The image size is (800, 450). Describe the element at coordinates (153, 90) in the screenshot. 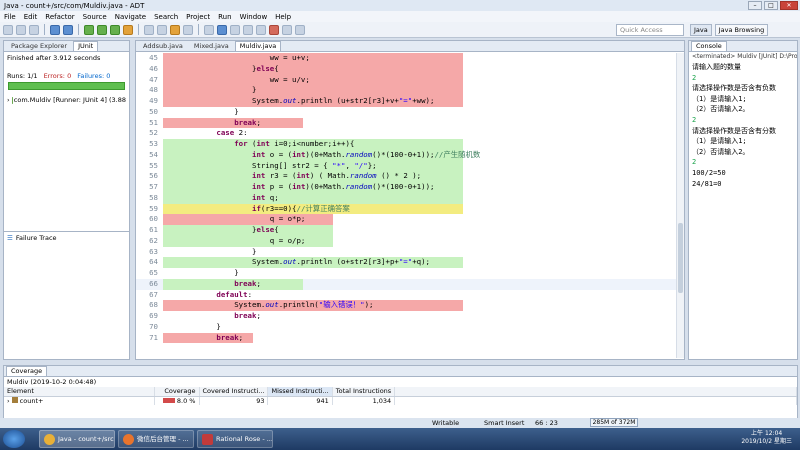

I see `line-number: 48` at that location.